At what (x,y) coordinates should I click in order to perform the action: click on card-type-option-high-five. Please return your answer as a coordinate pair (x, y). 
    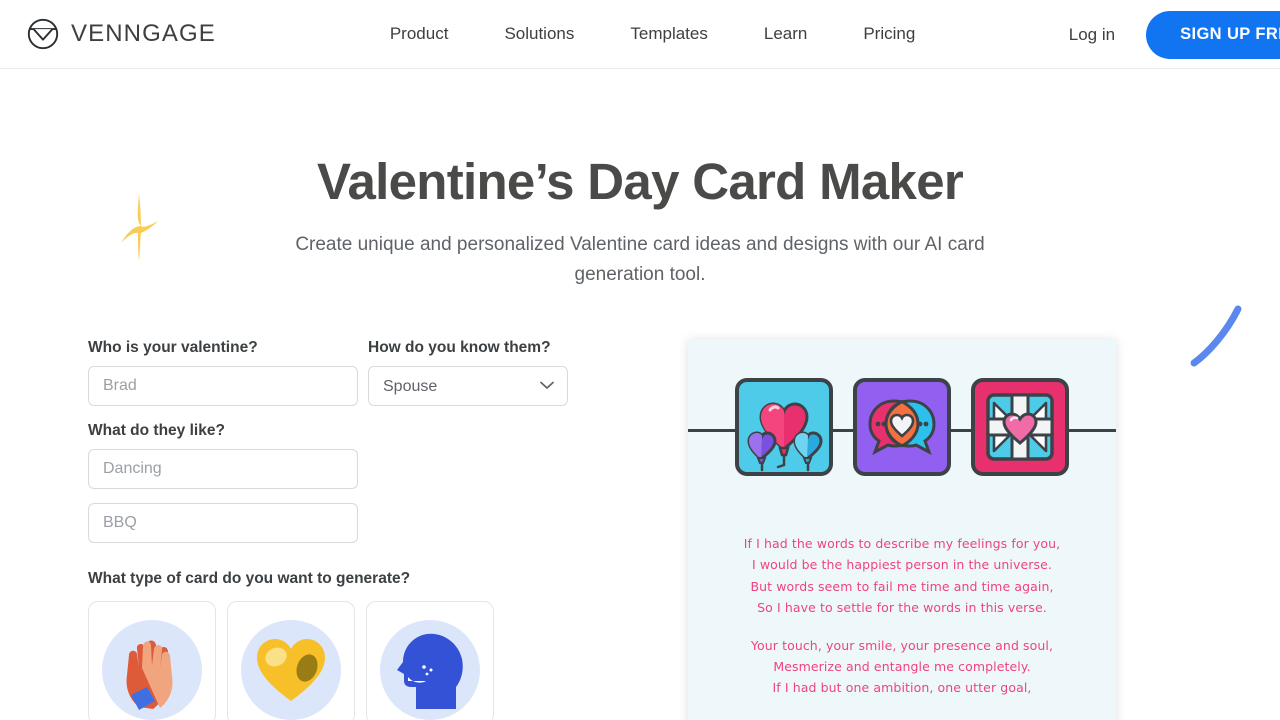
    Looking at the image, I should click on (152, 660).